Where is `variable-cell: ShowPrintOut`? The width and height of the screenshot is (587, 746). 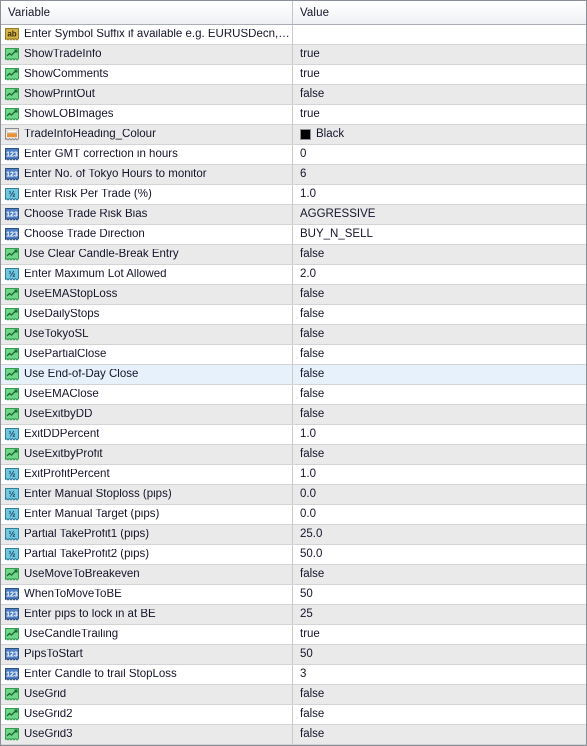
variable-cell: ShowPrintOut is located at coordinates (147, 94).